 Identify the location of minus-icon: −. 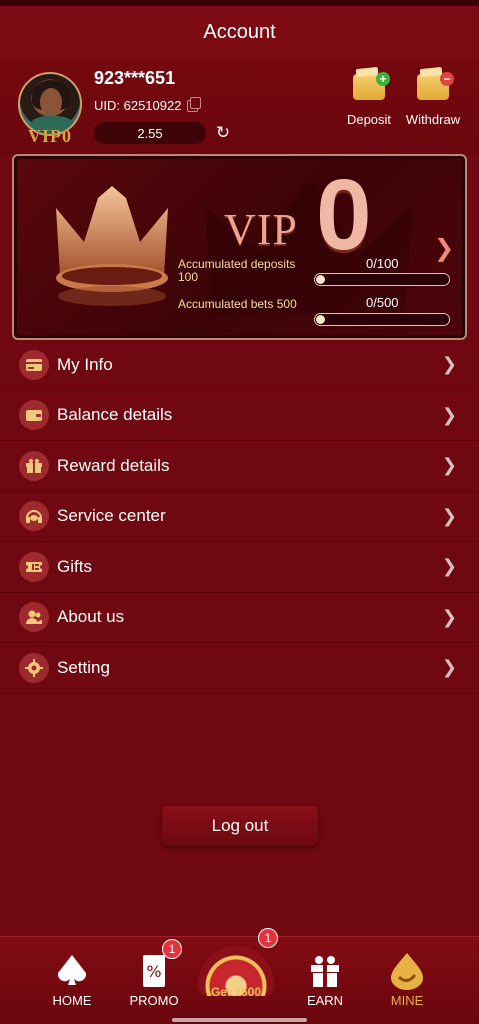
(447, 79).